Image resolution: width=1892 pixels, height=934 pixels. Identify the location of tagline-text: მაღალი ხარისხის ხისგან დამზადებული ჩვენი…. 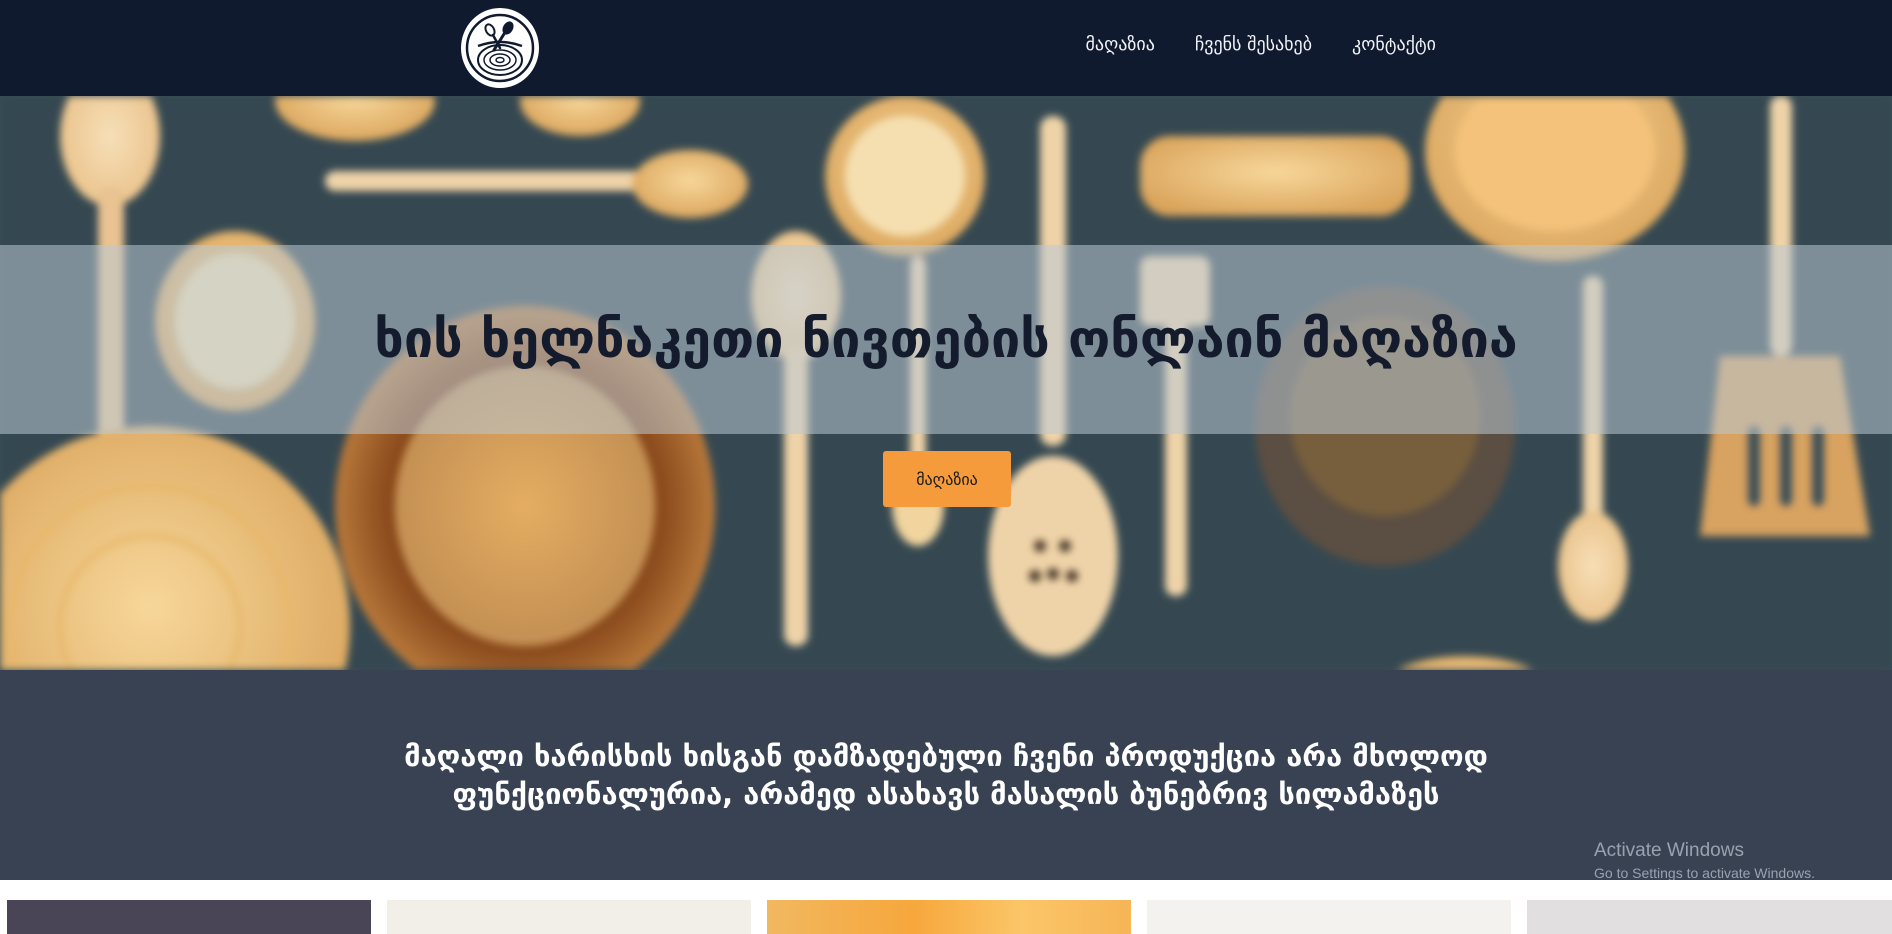
(946, 775).